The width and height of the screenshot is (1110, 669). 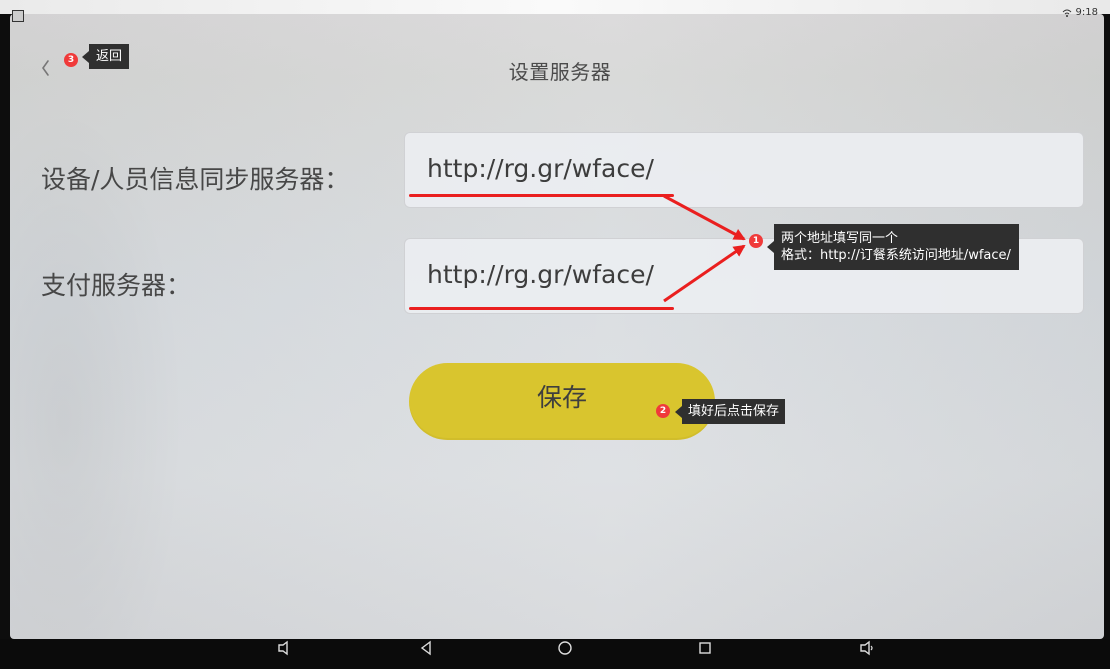 I want to click on save-button: 保存, so click(x=562, y=401).